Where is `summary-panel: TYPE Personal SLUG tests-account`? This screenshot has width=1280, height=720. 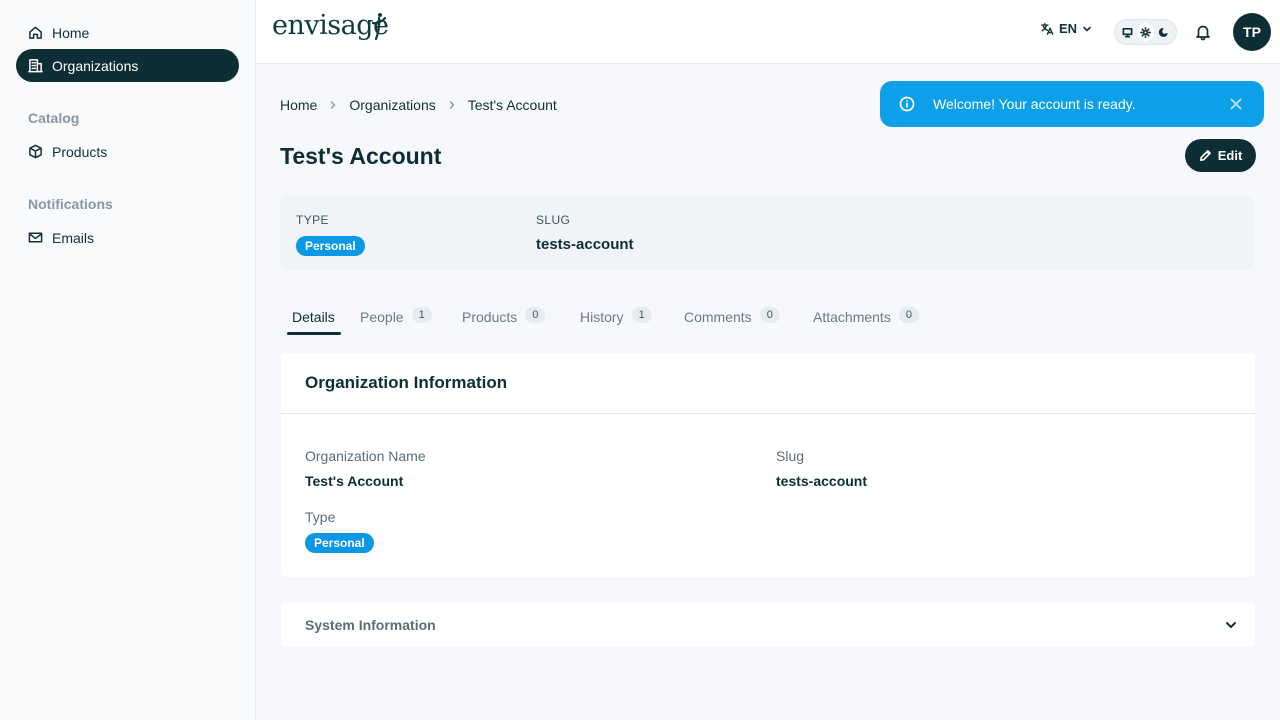 summary-panel: TYPE Personal SLUG tests-account is located at coordinates (767, 233).